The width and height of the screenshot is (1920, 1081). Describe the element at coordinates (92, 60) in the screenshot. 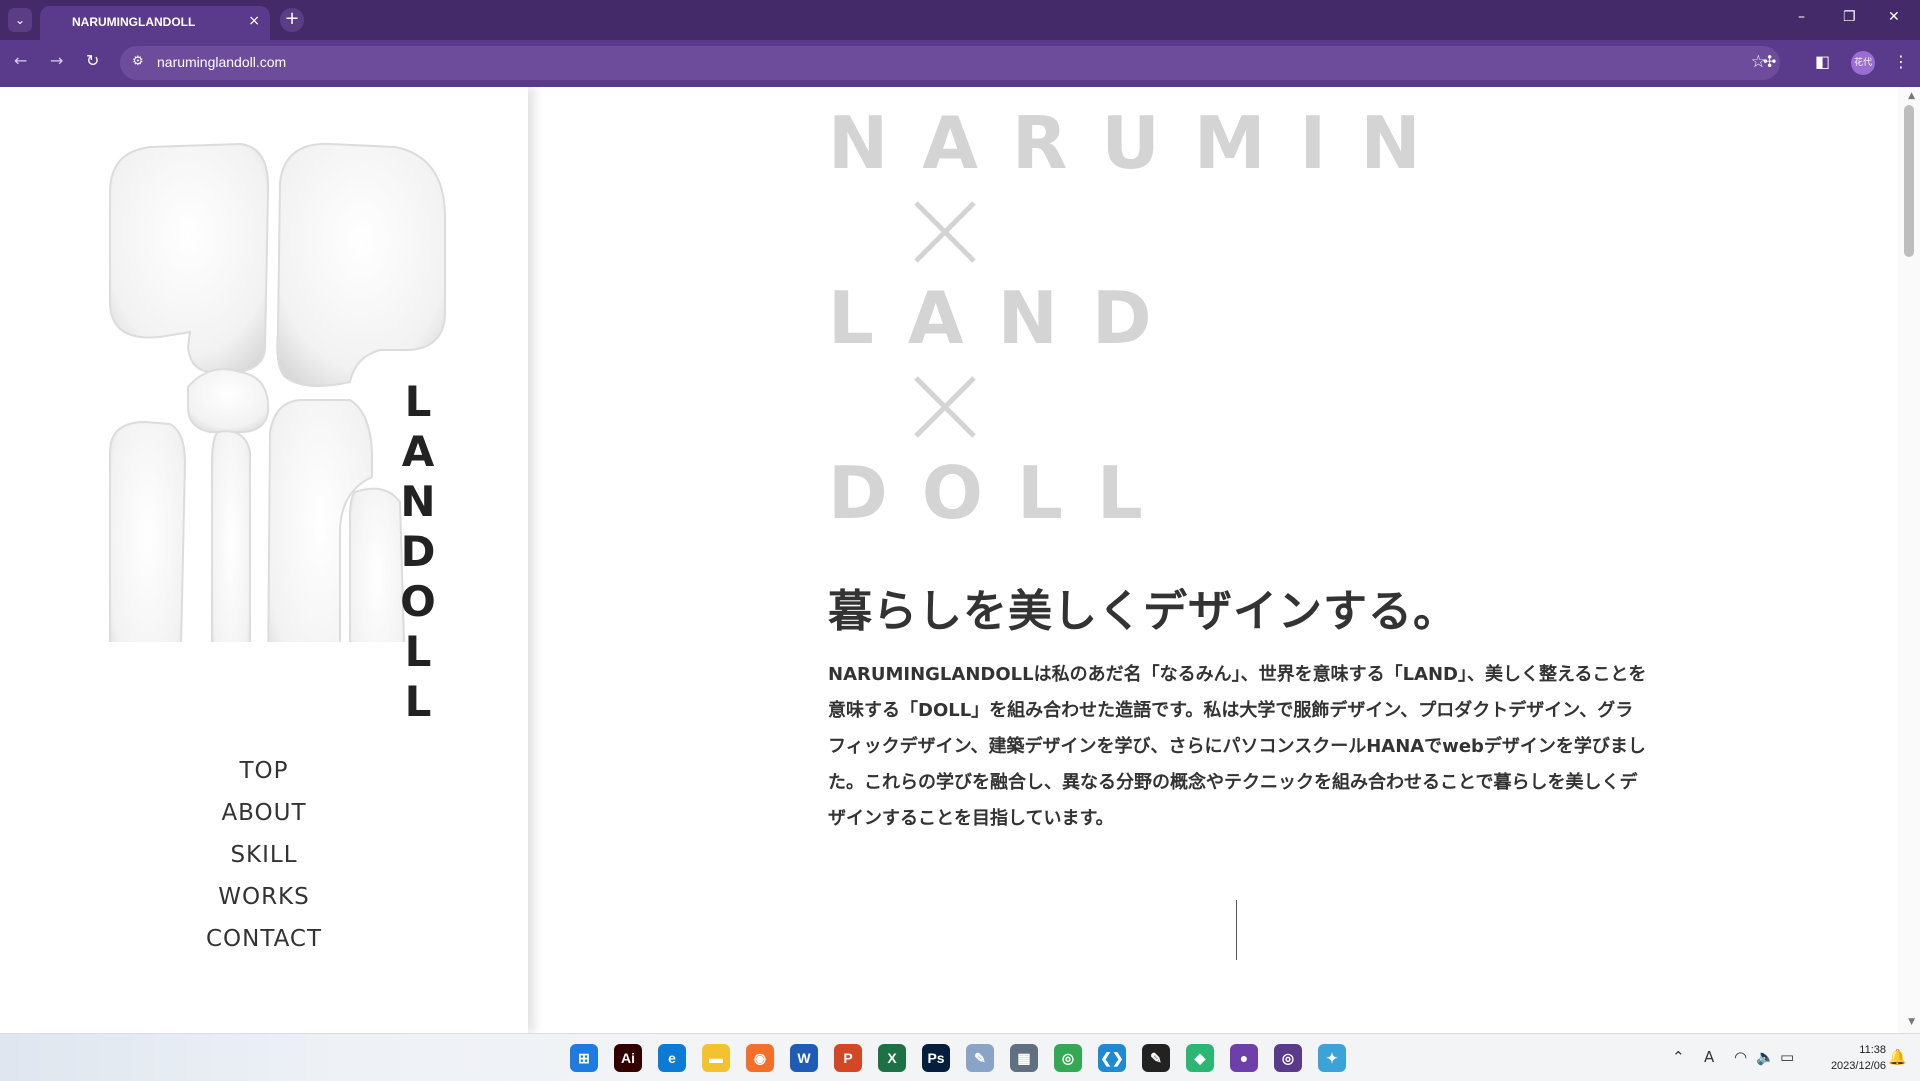

I see `reload-icon: ↻` at that location.